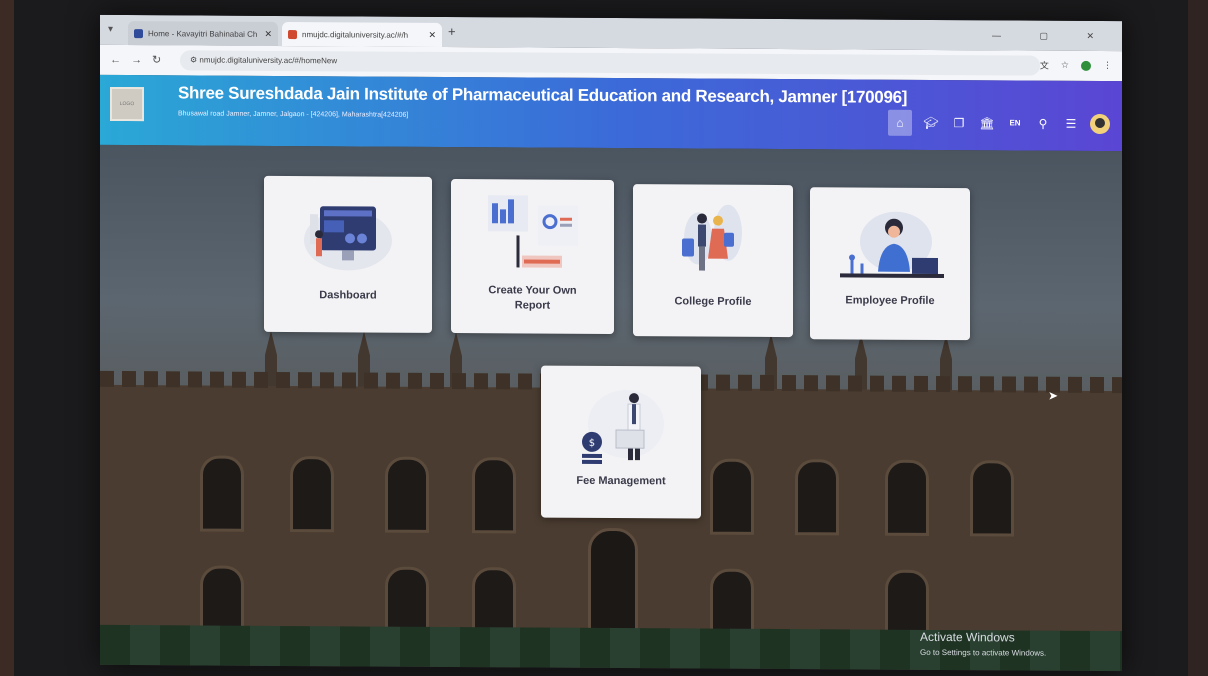  What do you see at coordinates (987, 123) in the screenshot?
I see `institution-icon: 🏛︎` at bounding box center [987, 123].